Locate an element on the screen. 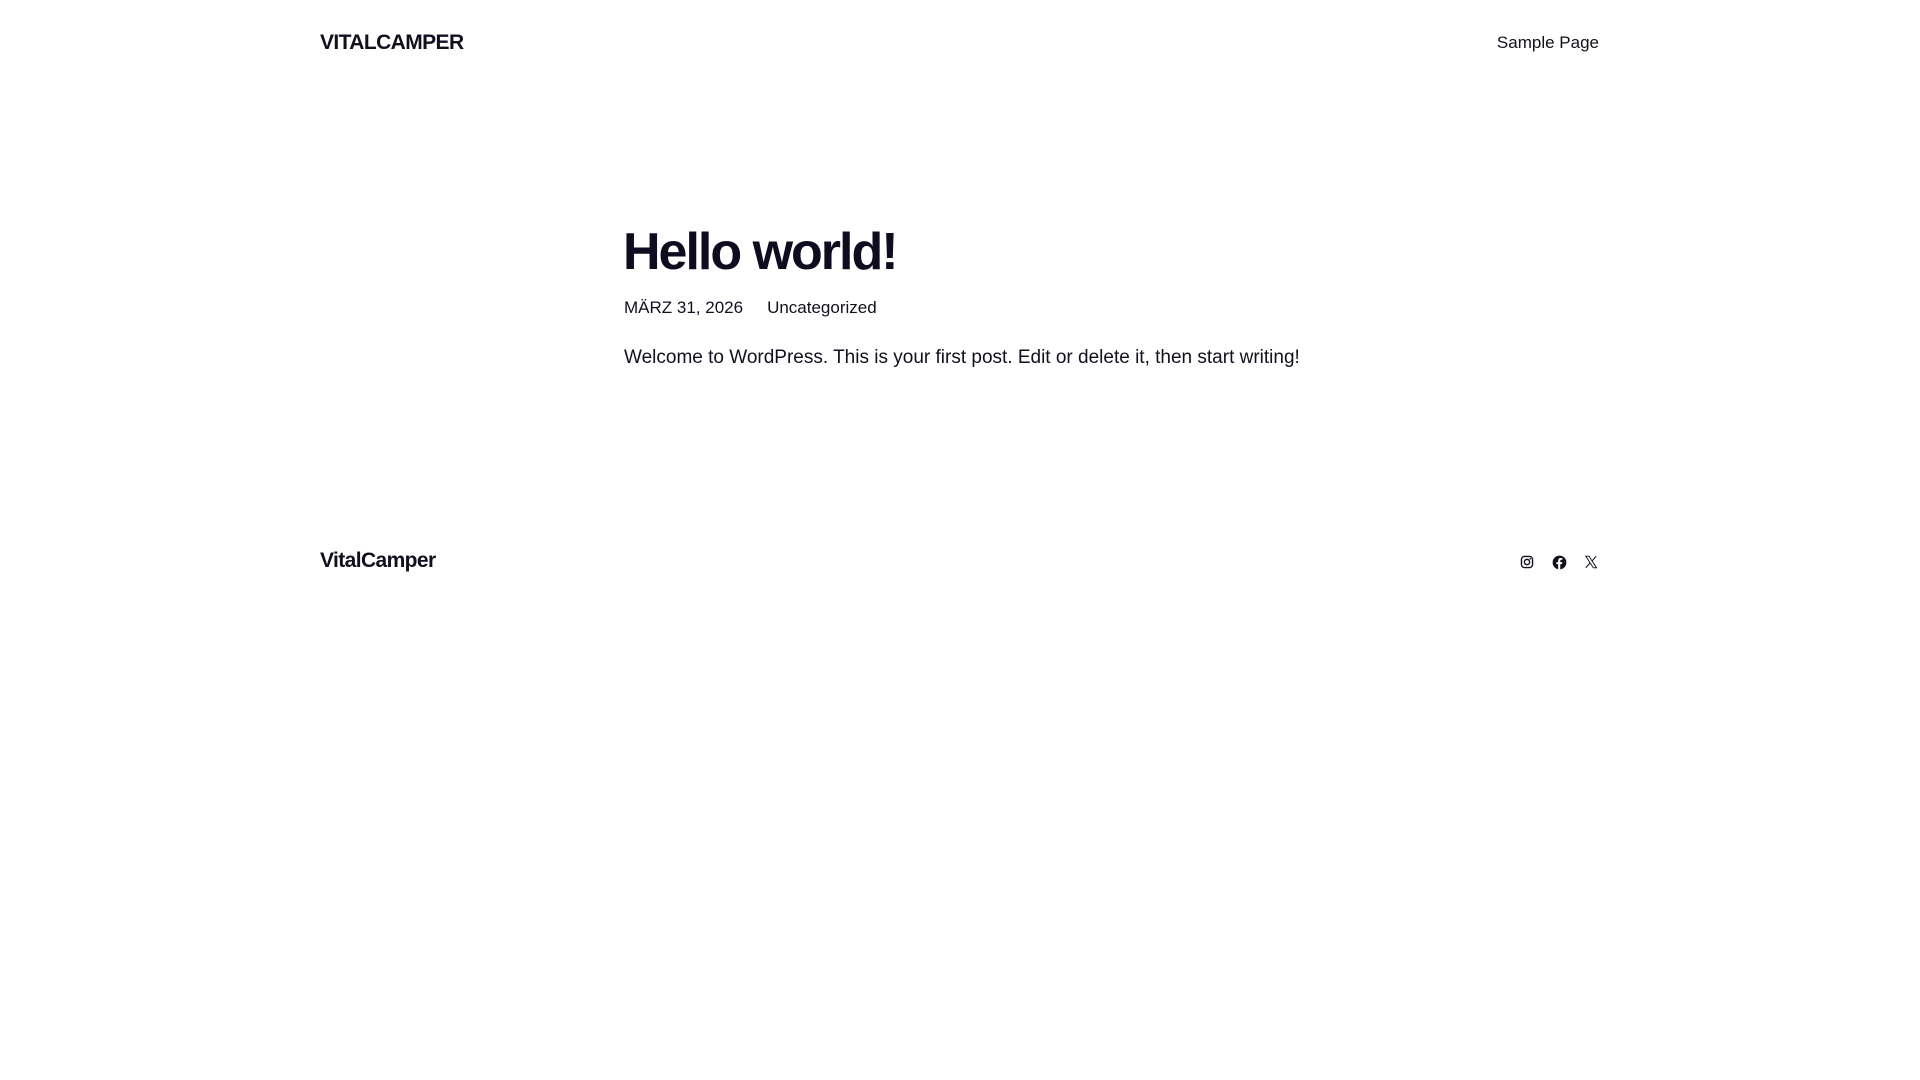  facebook-icon is located at coordinates (1559, 562).